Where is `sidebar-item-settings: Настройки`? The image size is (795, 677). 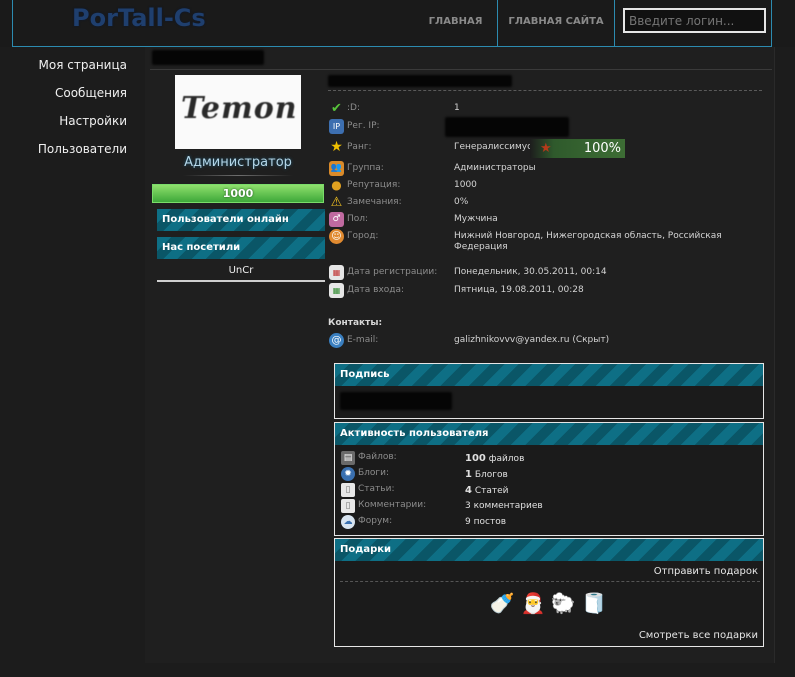
sidebar-item-settings: Настройки is located at coordinates (93, 121).